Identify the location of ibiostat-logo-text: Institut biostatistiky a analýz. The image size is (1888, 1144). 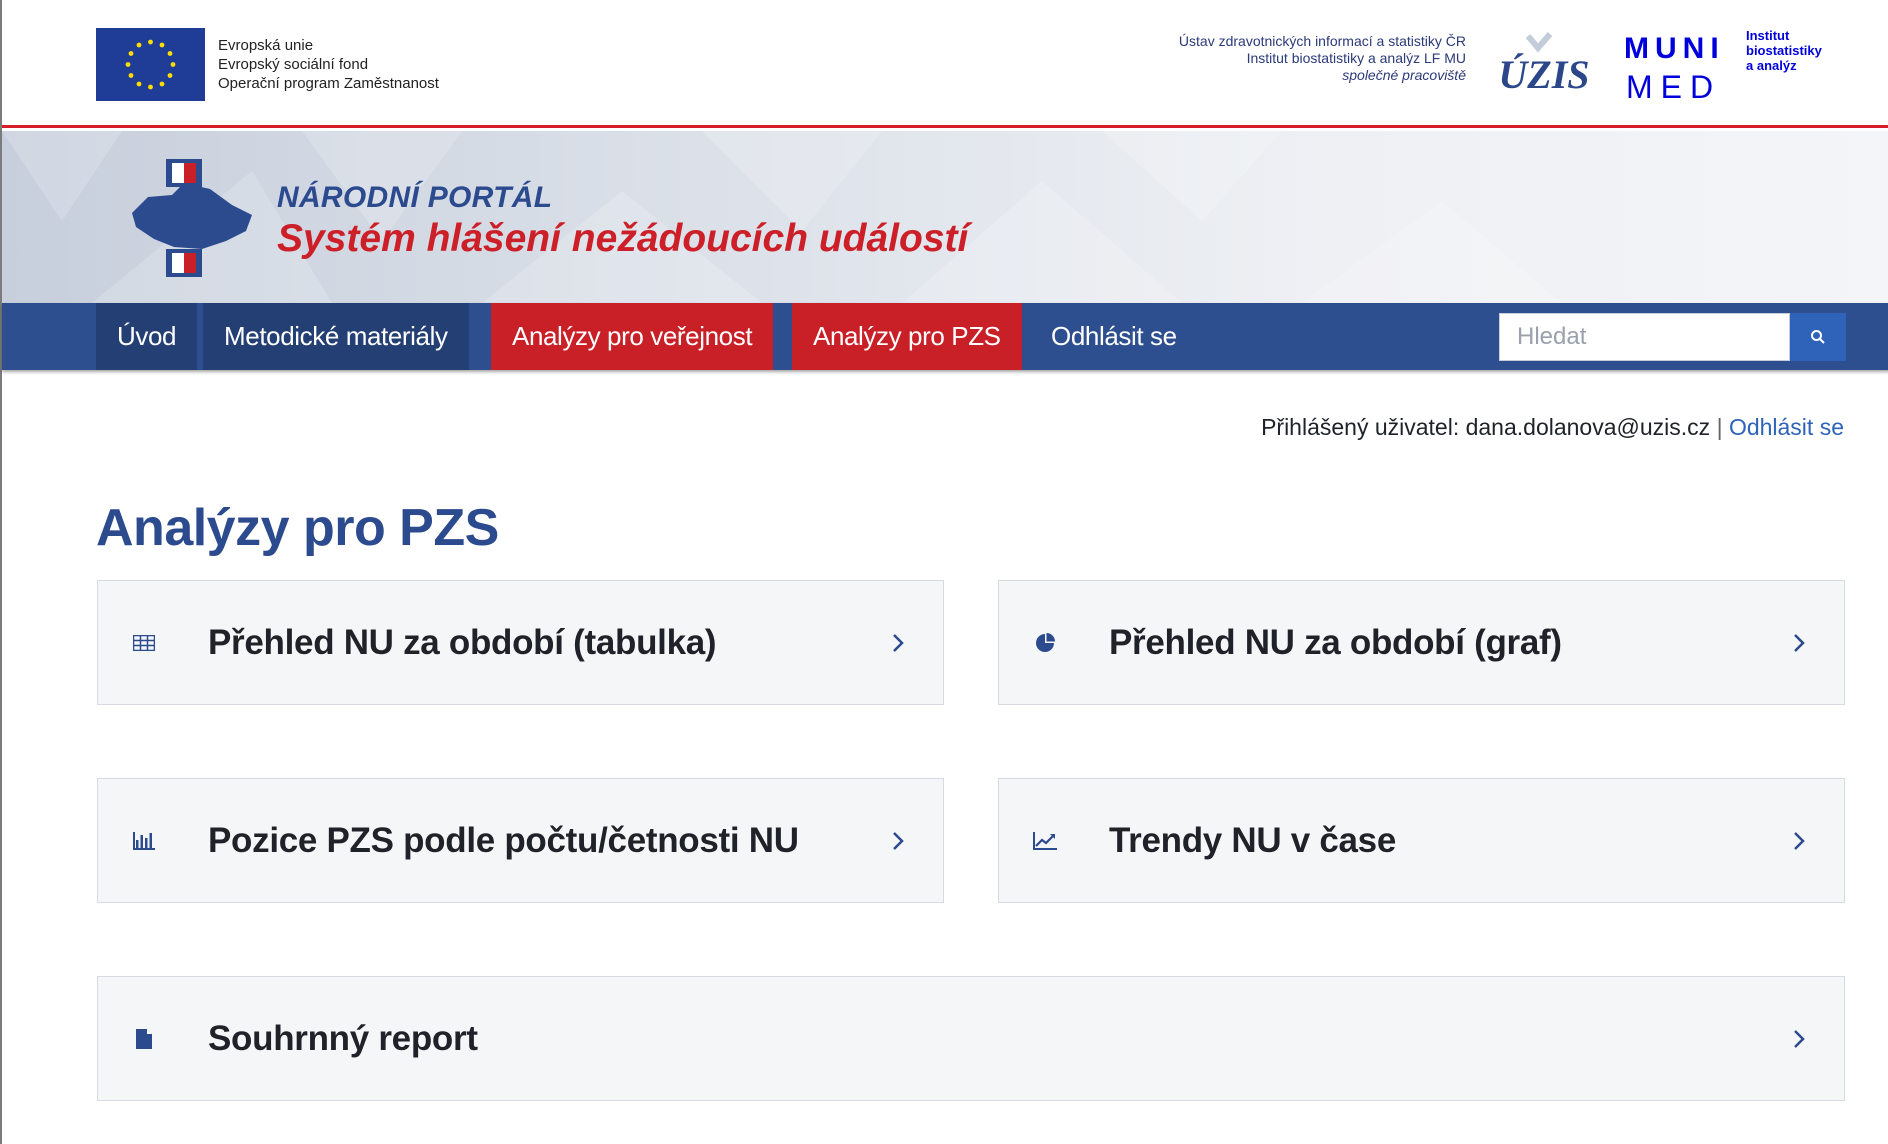
(1784, 50).